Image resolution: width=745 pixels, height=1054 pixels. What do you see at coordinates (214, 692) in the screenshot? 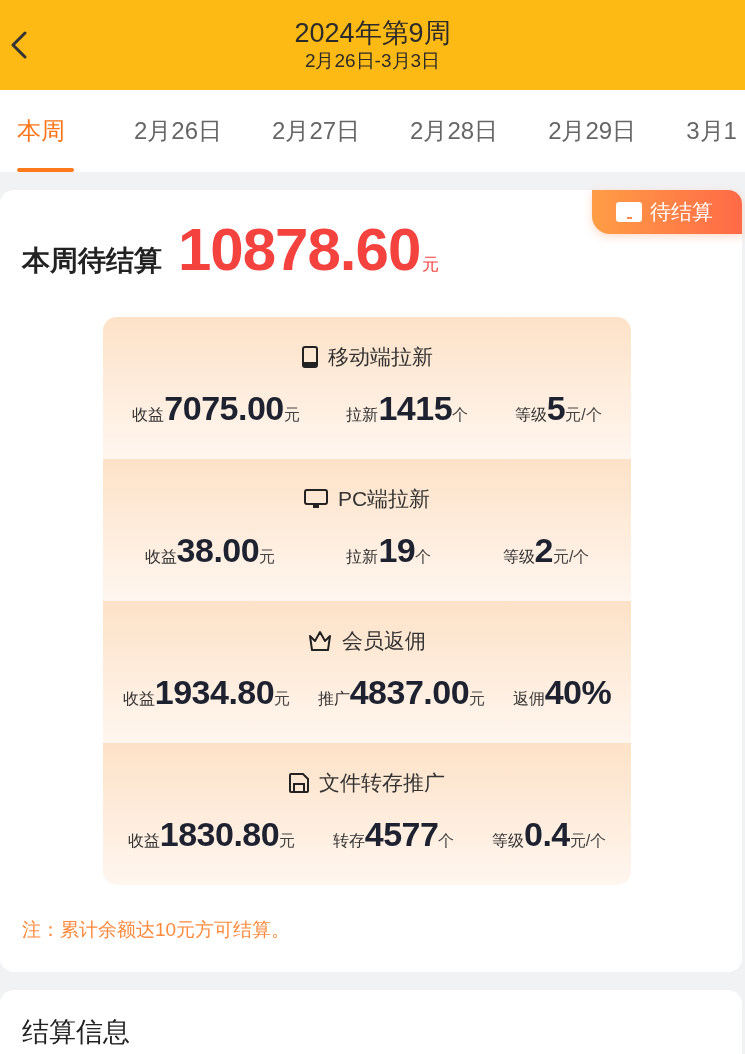
I see `stat-value: 1934.80` at bounding box center [214, 692].